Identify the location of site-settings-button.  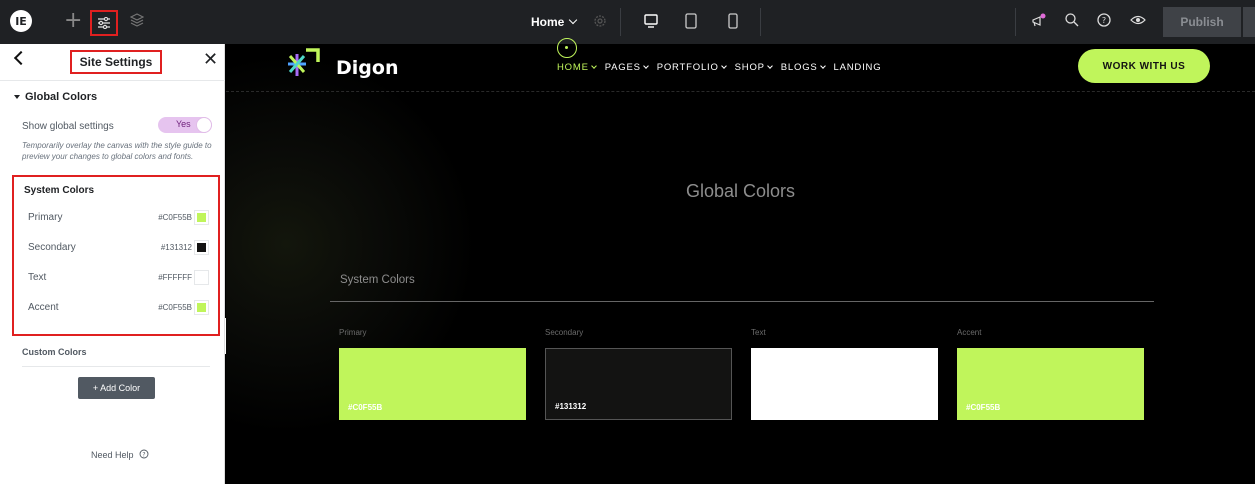
(104, 23).